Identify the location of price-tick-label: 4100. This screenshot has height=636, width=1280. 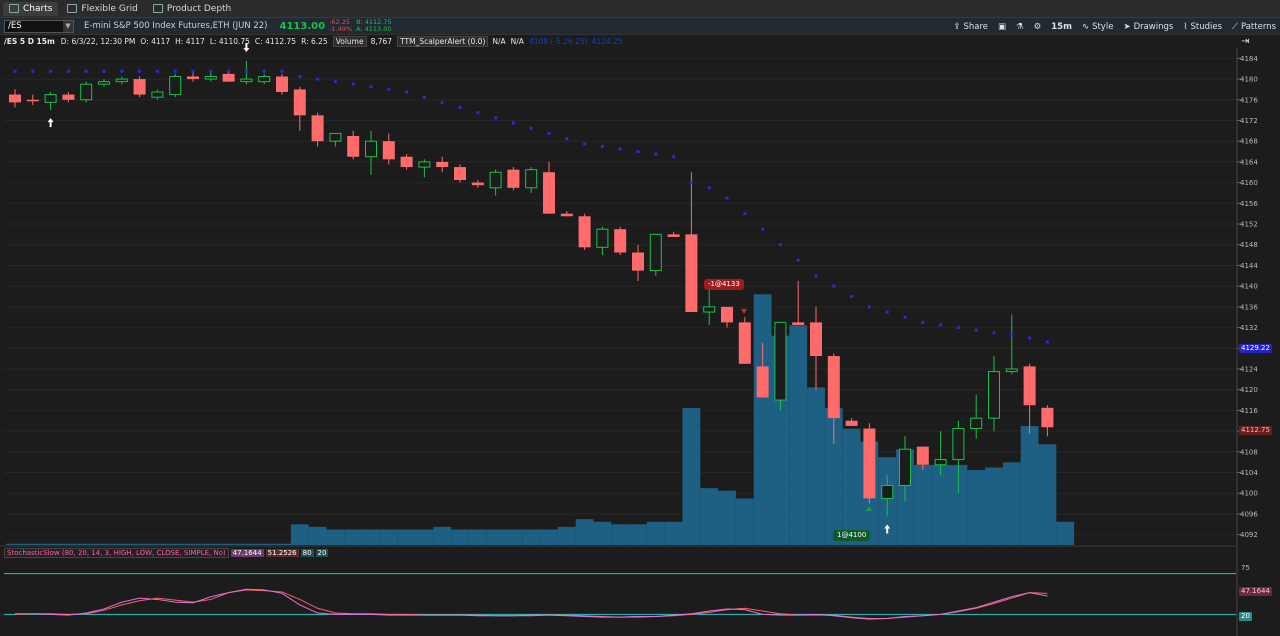
(1249, 494).